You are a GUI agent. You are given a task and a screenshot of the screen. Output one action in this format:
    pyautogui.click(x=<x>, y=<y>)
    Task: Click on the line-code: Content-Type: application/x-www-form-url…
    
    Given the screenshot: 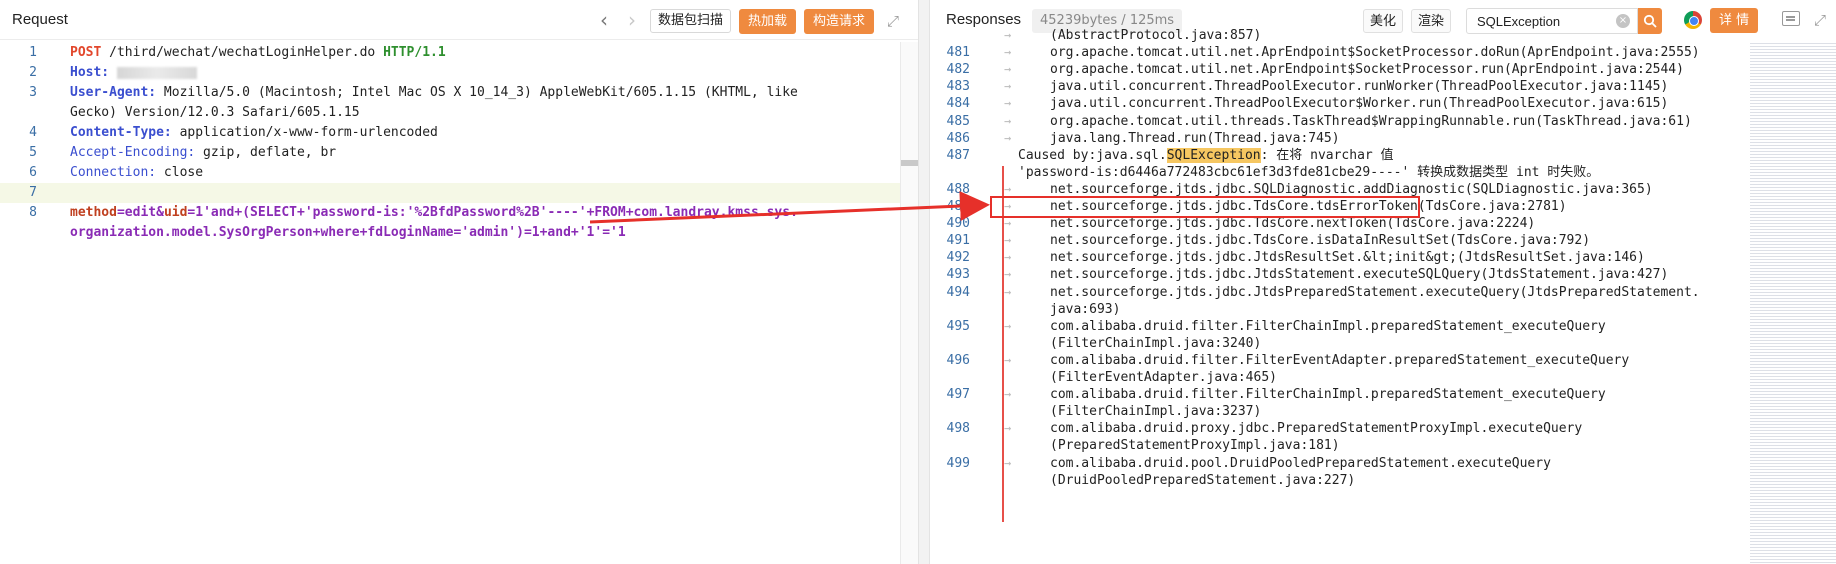 What is the action you would take?
    pyautogui.click(x=254, y=133)
    